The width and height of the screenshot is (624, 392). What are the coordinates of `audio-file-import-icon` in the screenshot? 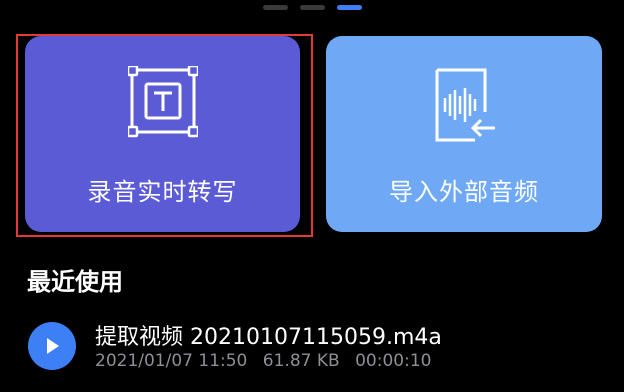 It's located at (464, 107).